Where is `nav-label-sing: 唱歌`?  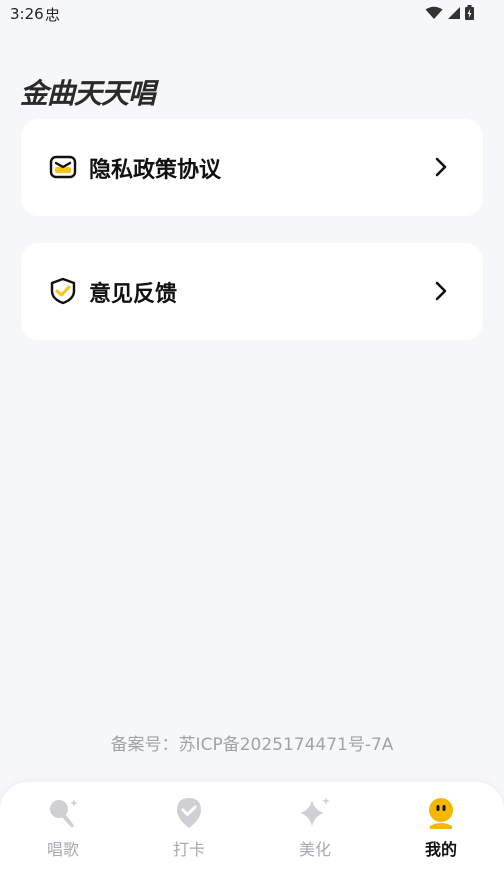
nav-label-sing: 唱歌 is located at coordinates (62, 849).